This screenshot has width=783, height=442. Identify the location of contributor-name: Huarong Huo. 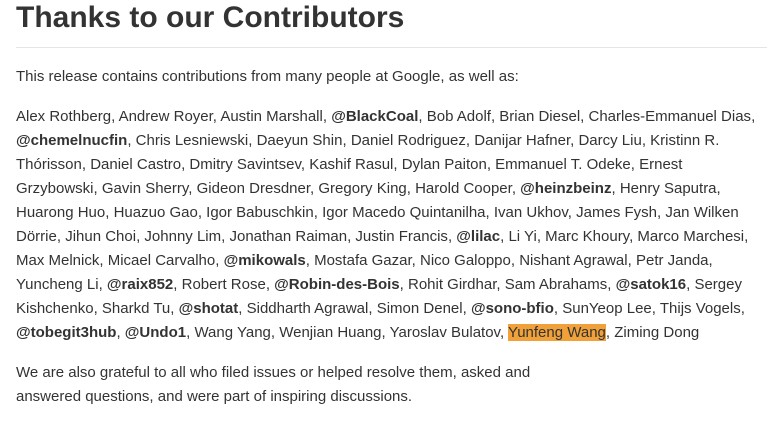
(61, 212).